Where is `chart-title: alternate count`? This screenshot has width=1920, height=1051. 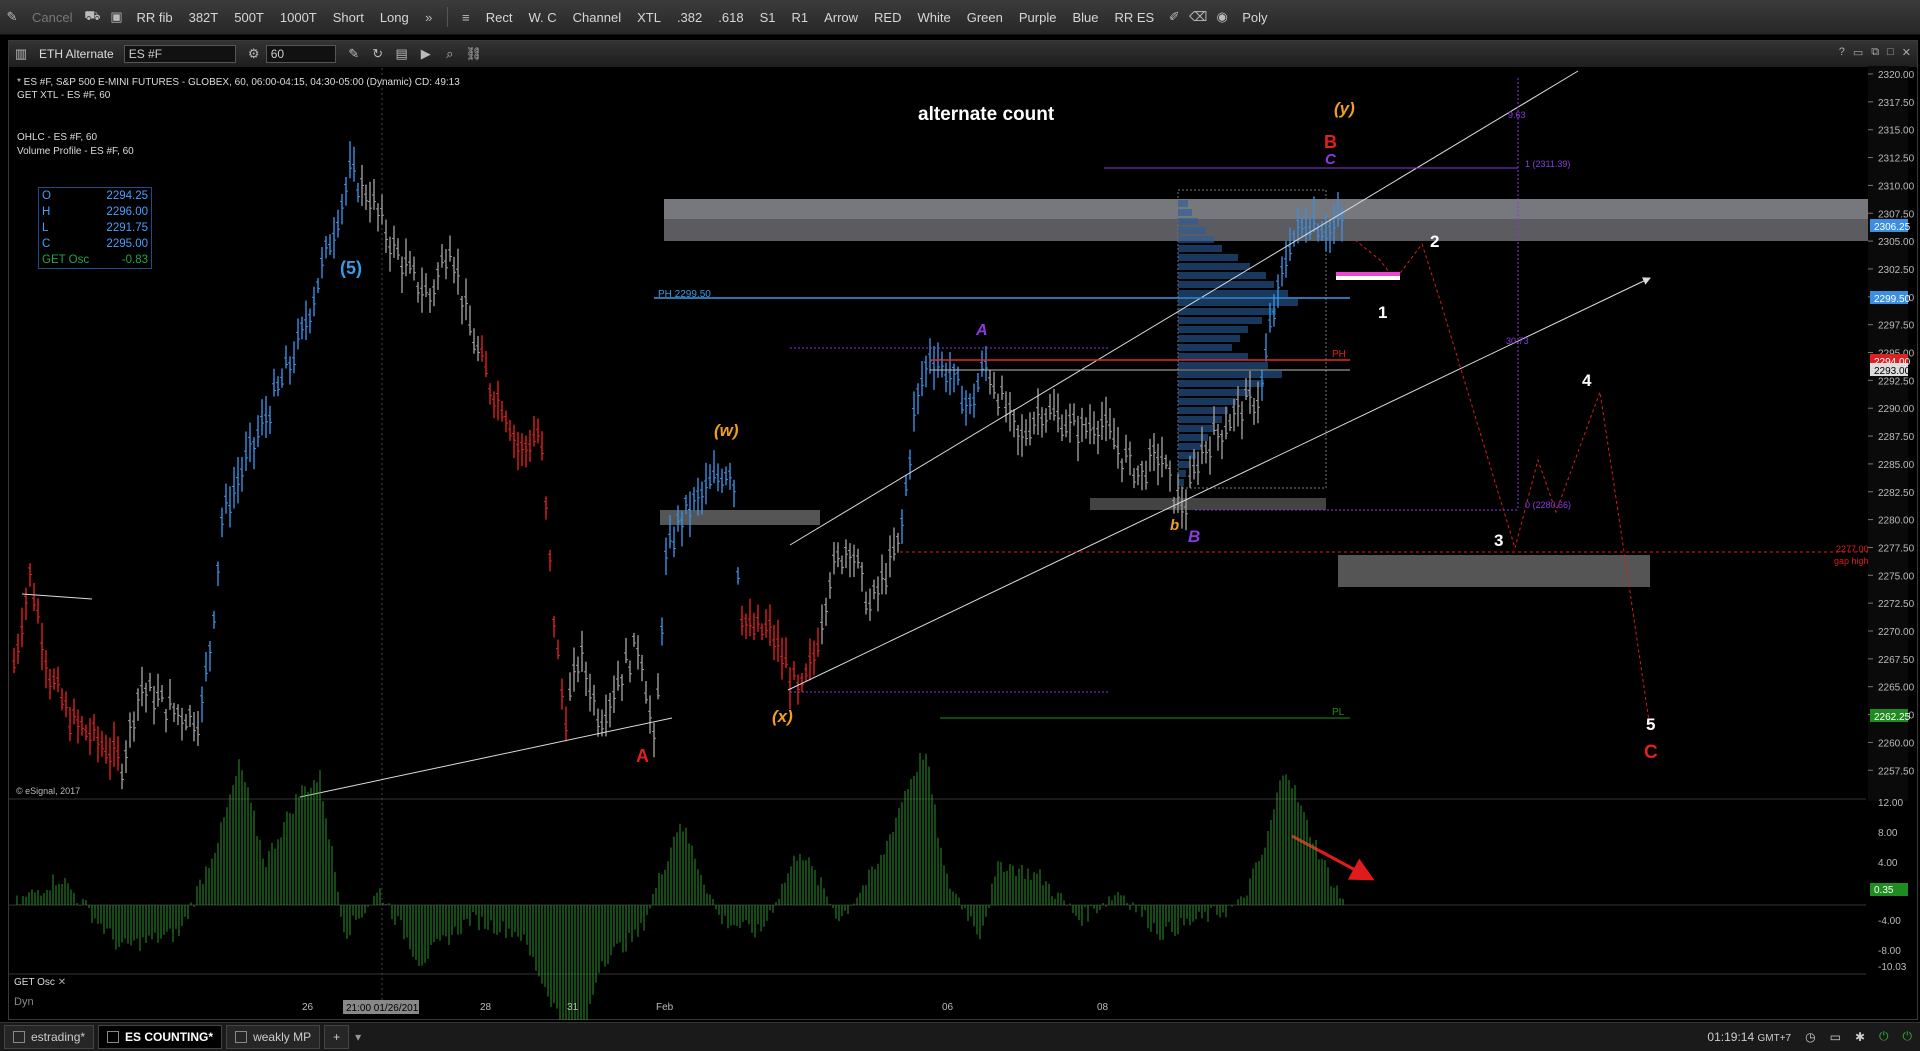
chart-title: alternate count is located at coordinates (986, 114).